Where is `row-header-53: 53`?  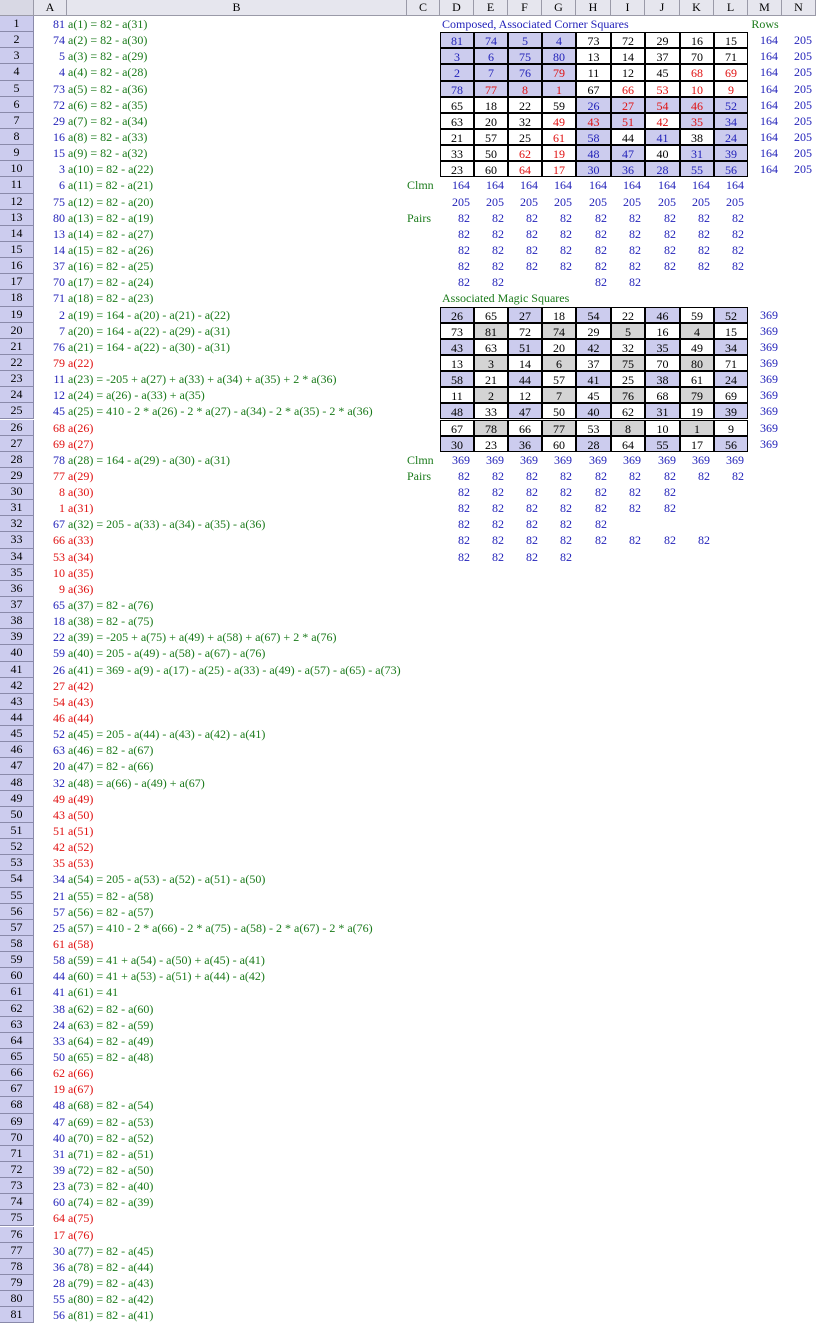 row-header-53: 53 is located at coordinates (17, 863).